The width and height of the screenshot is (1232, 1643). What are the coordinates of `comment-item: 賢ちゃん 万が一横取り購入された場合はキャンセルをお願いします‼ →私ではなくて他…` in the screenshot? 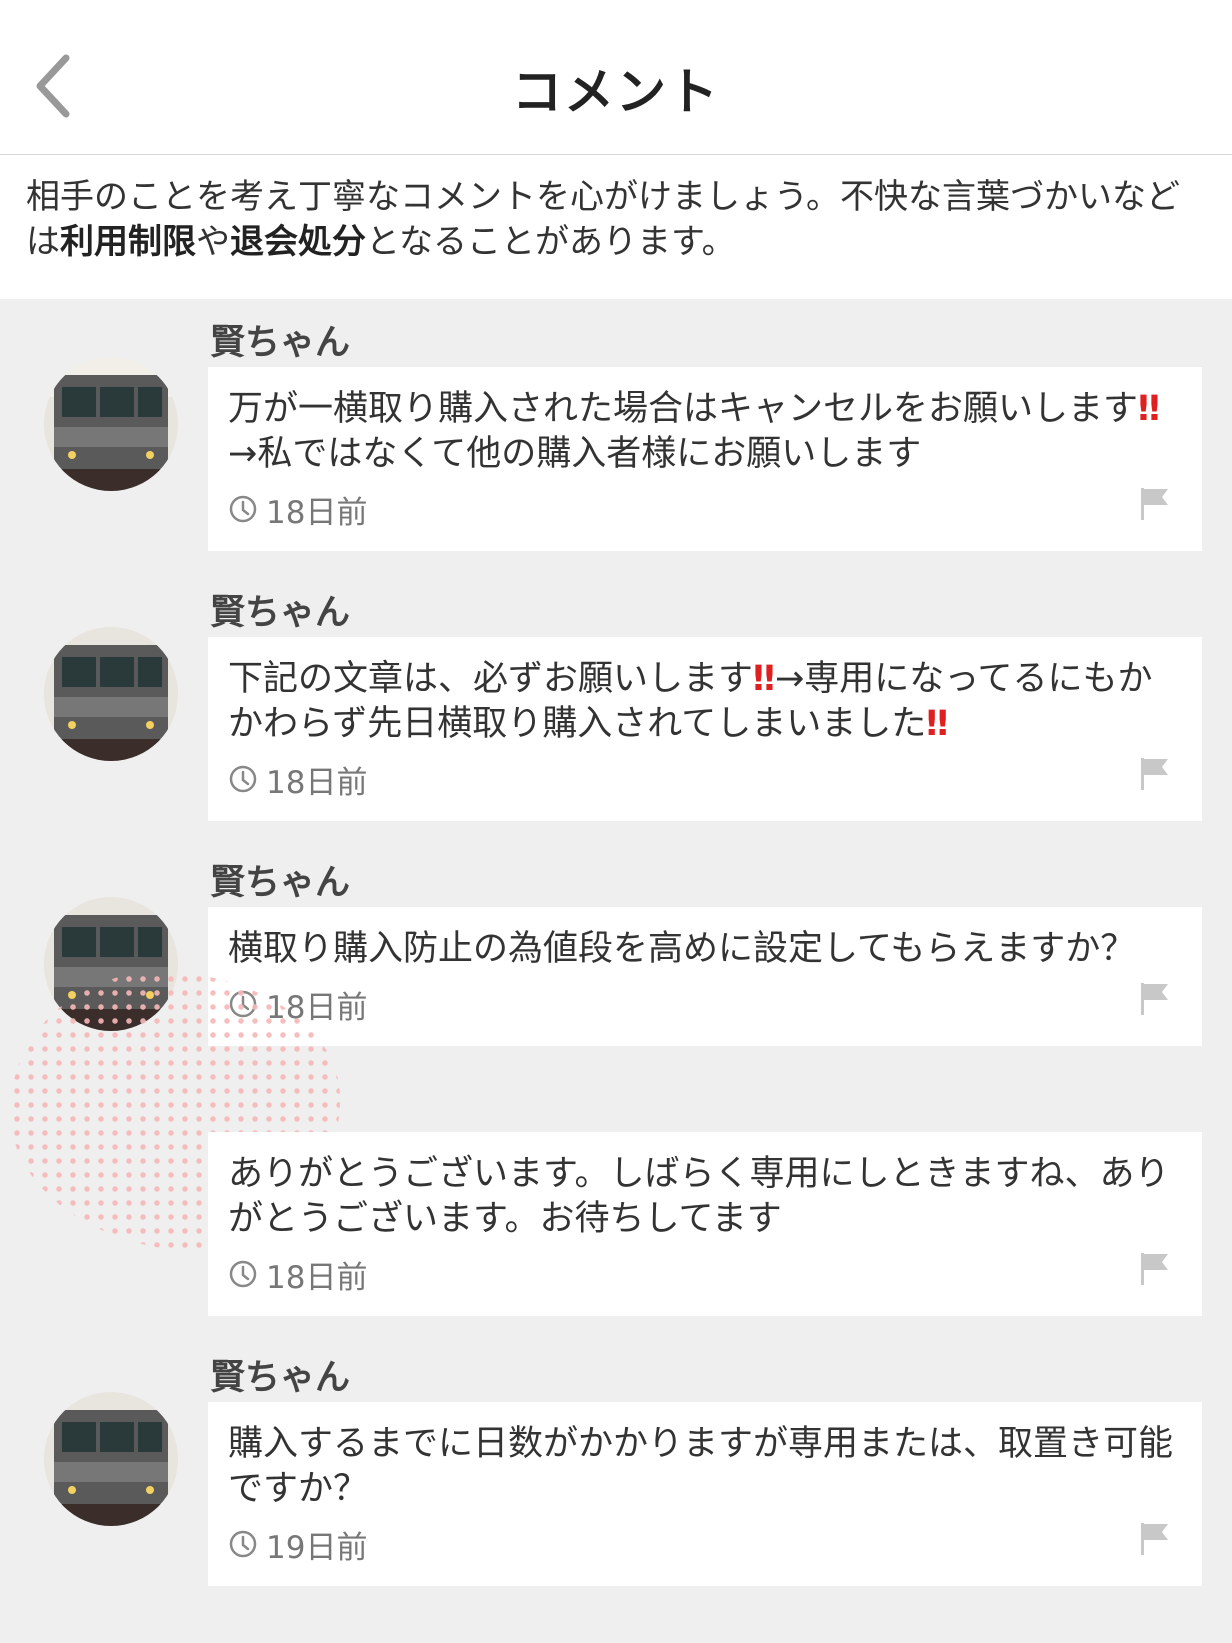 It's located at (616, 429).